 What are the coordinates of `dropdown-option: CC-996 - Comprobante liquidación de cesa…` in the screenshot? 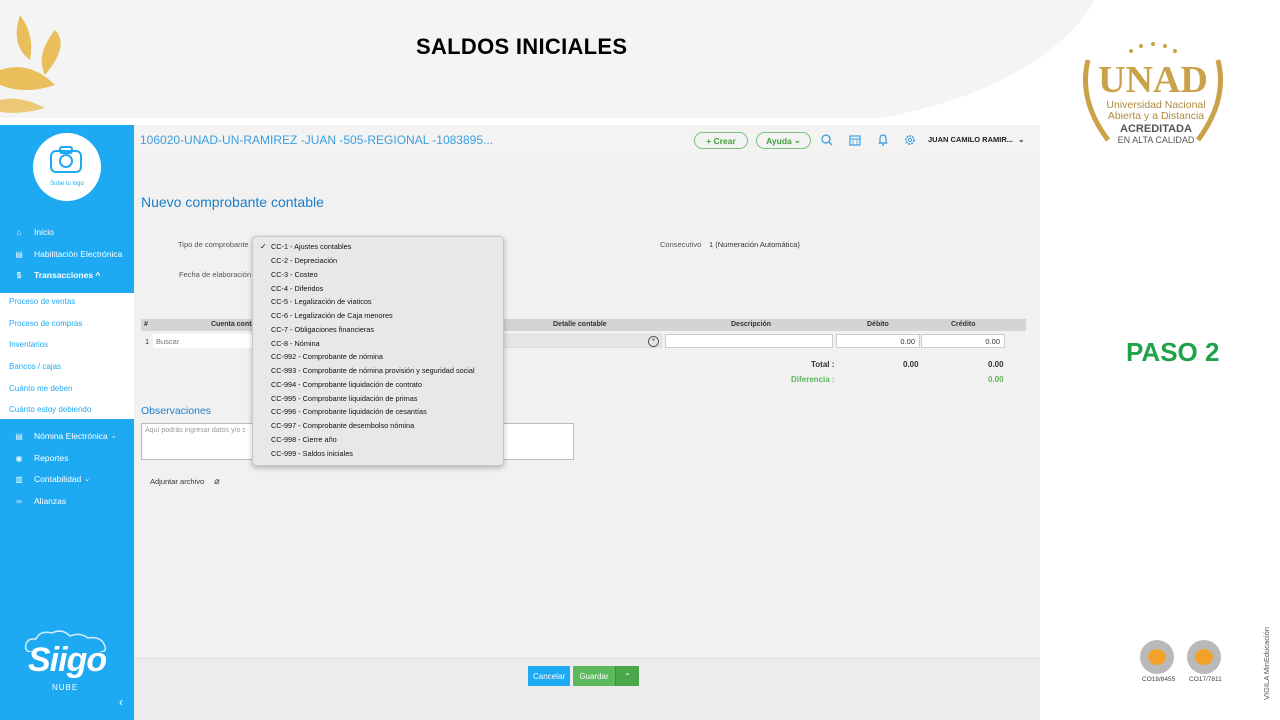 It's located at (378, 412).